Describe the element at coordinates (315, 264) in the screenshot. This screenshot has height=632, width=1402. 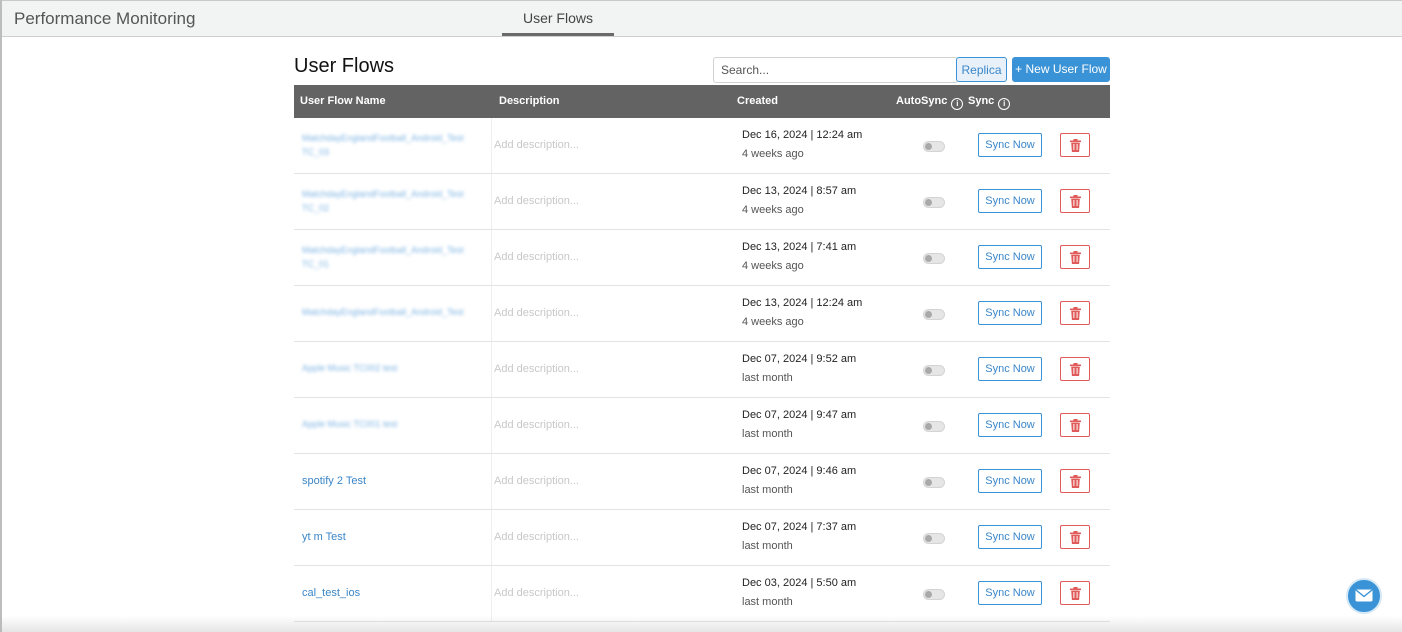
I see `user-flow-name-link-line2: TC_01` at that location.